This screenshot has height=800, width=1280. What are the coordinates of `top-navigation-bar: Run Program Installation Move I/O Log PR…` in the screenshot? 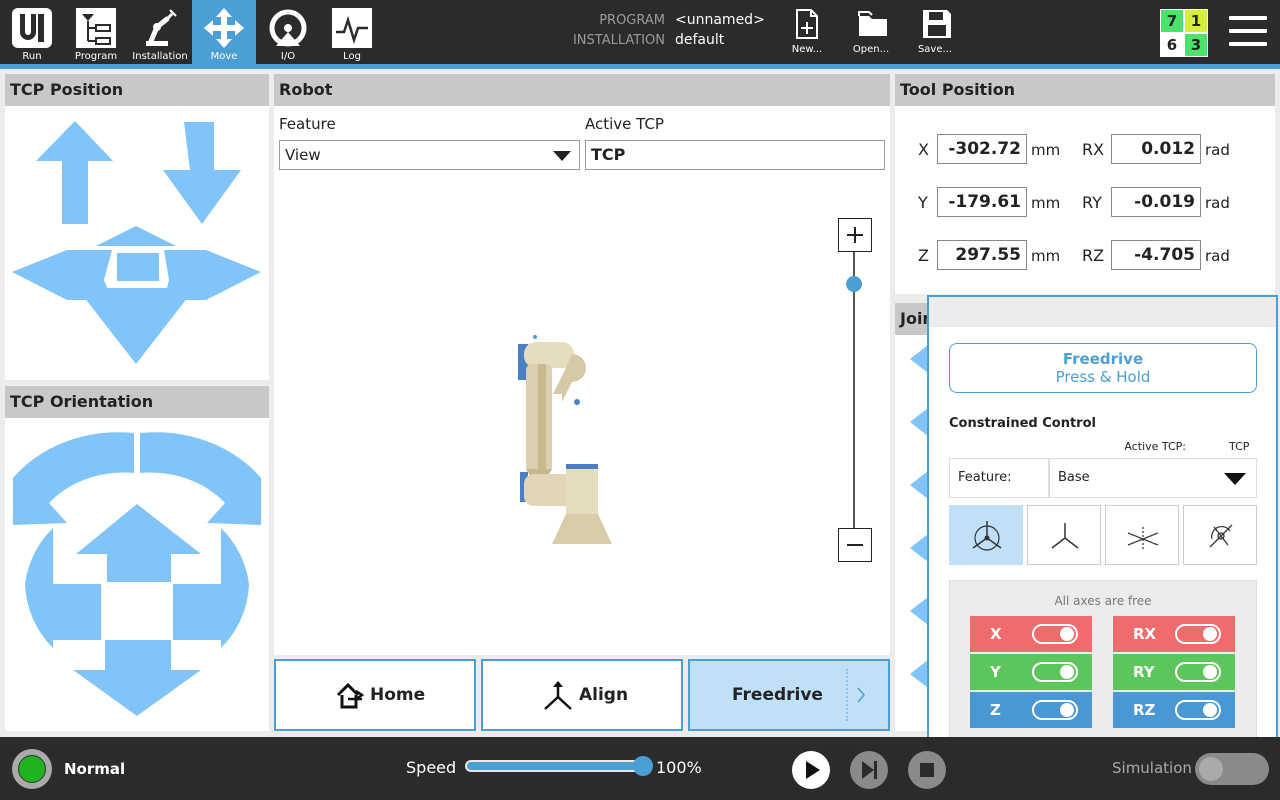 It's located at (640, 32).